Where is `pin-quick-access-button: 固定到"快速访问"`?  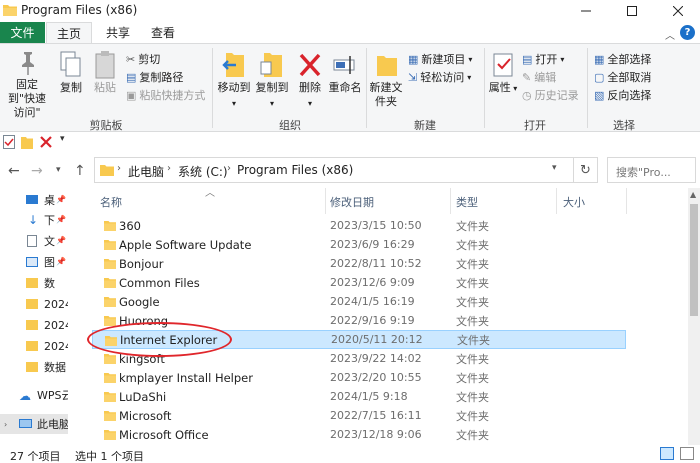
pin-quick-access-button: 固定到"快速访问" is located at coordinates (28, 85).